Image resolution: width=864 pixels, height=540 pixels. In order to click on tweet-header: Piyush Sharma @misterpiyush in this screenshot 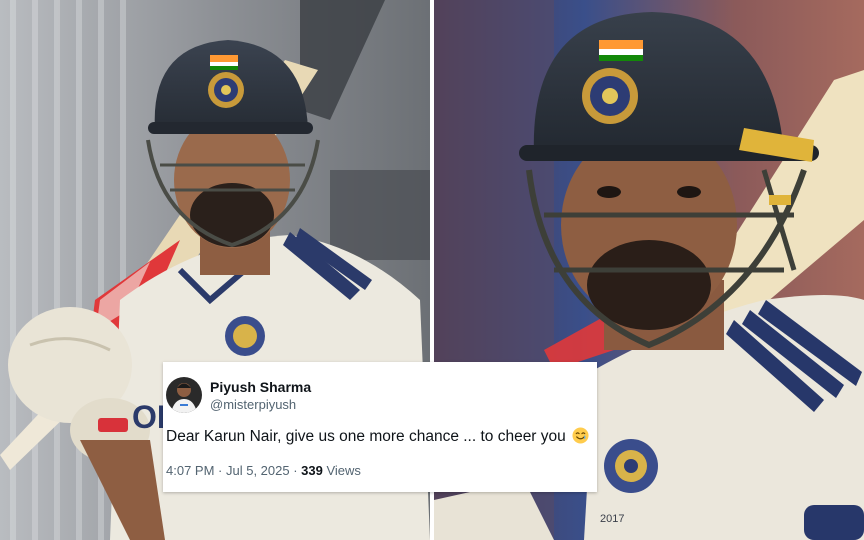, I will do `click(374, 395)`.